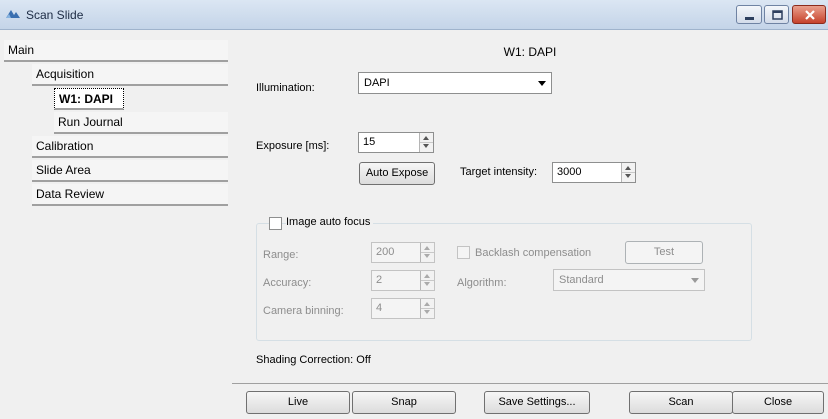 Image resolution: width=828 pixels, height=419 pixels. Describe the element at coordinates (403, 280) in the screenshot. I see `accuracy-input: 2` at that location.